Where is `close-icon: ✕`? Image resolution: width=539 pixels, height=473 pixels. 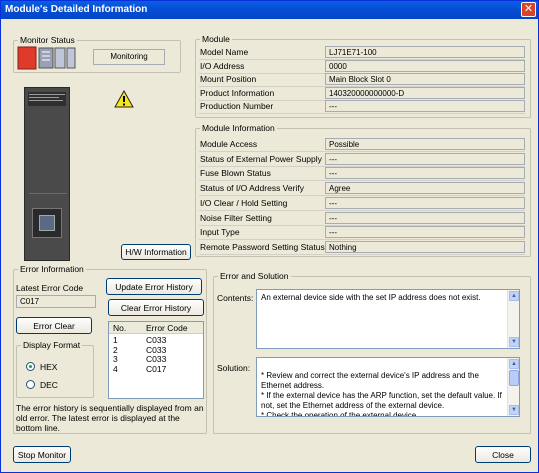 close-icon: ✕ is located at coordinates (528, 9).